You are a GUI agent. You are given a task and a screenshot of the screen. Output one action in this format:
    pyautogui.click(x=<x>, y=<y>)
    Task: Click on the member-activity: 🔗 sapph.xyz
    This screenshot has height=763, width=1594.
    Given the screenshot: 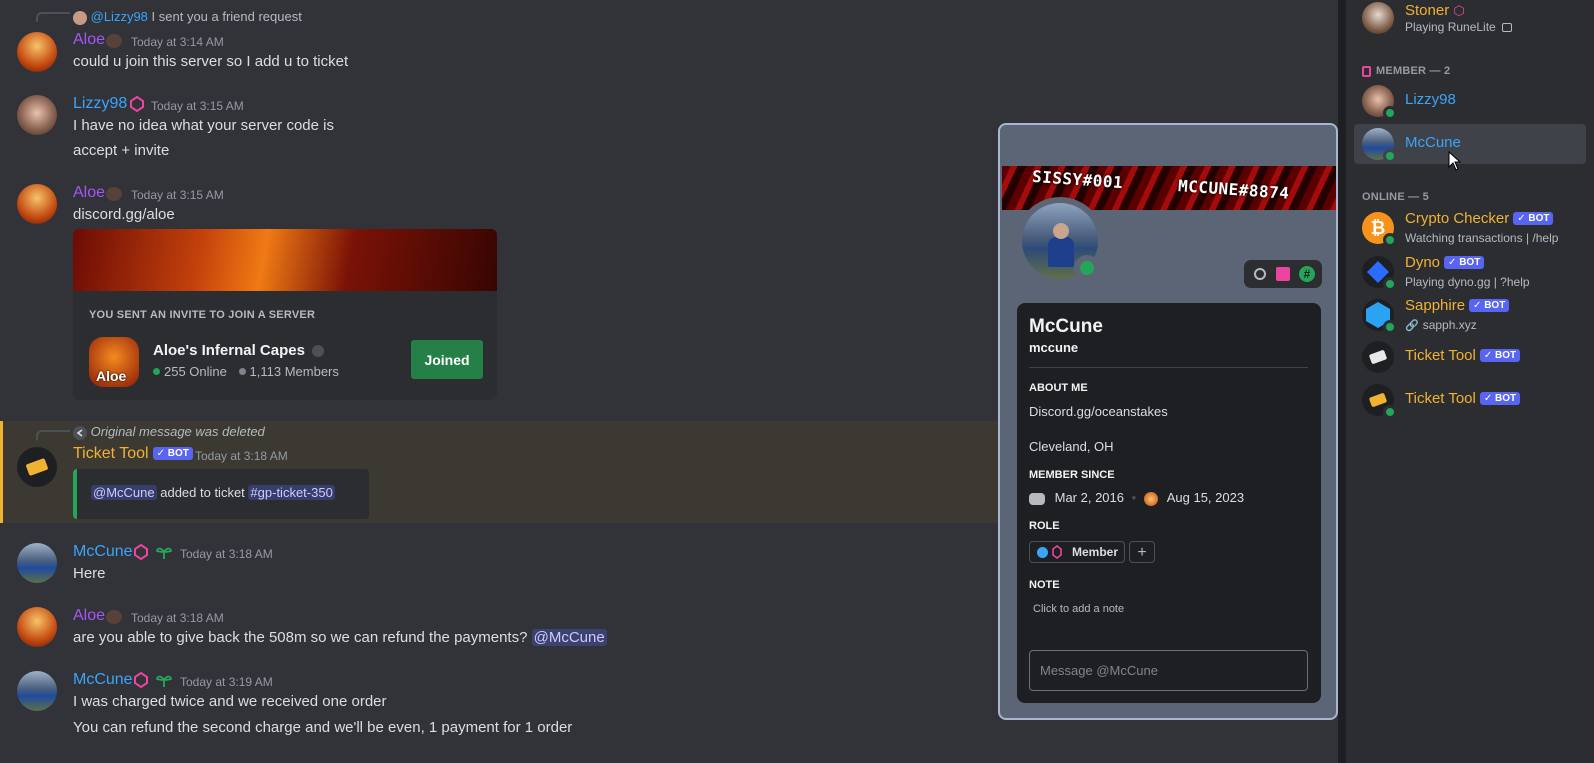 What is the action you would take?
    pyautogui.click(x=1441, y=325)
    